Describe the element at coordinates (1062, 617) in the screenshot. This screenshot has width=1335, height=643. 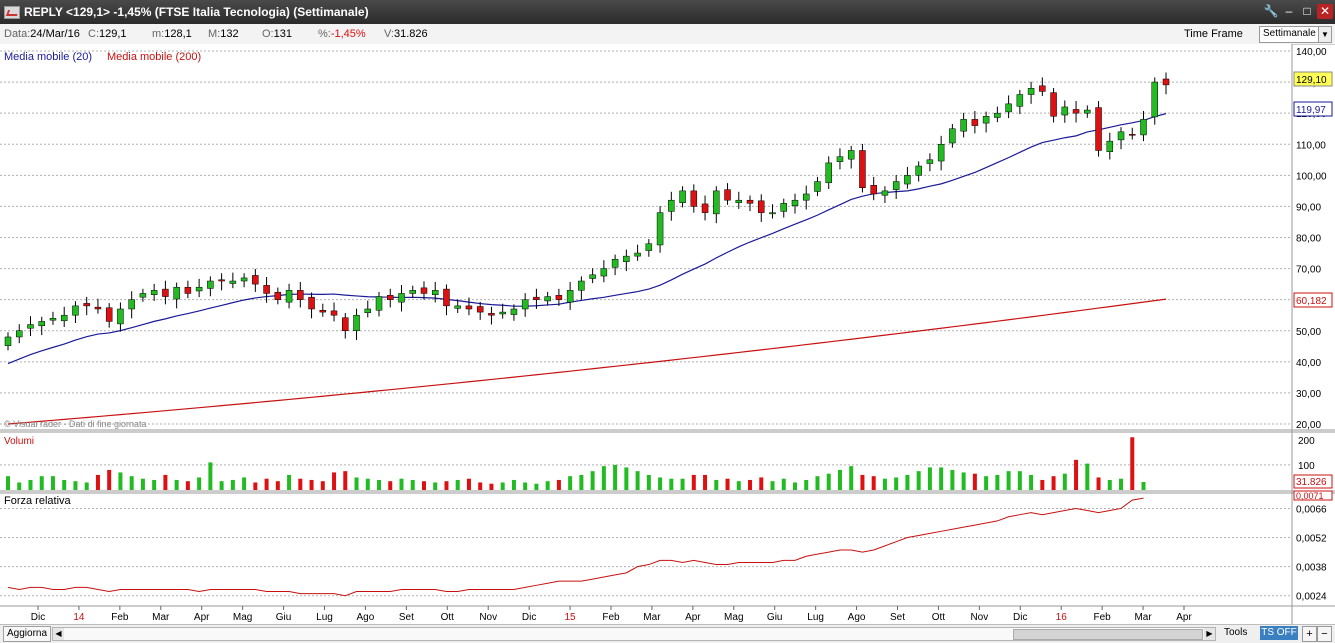
I see `time-tick-label: 16` at that location.